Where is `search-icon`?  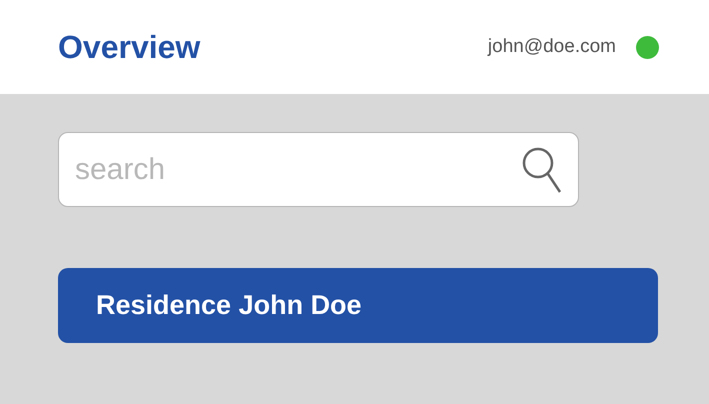
search-icon is located at coordinates (542, 170).